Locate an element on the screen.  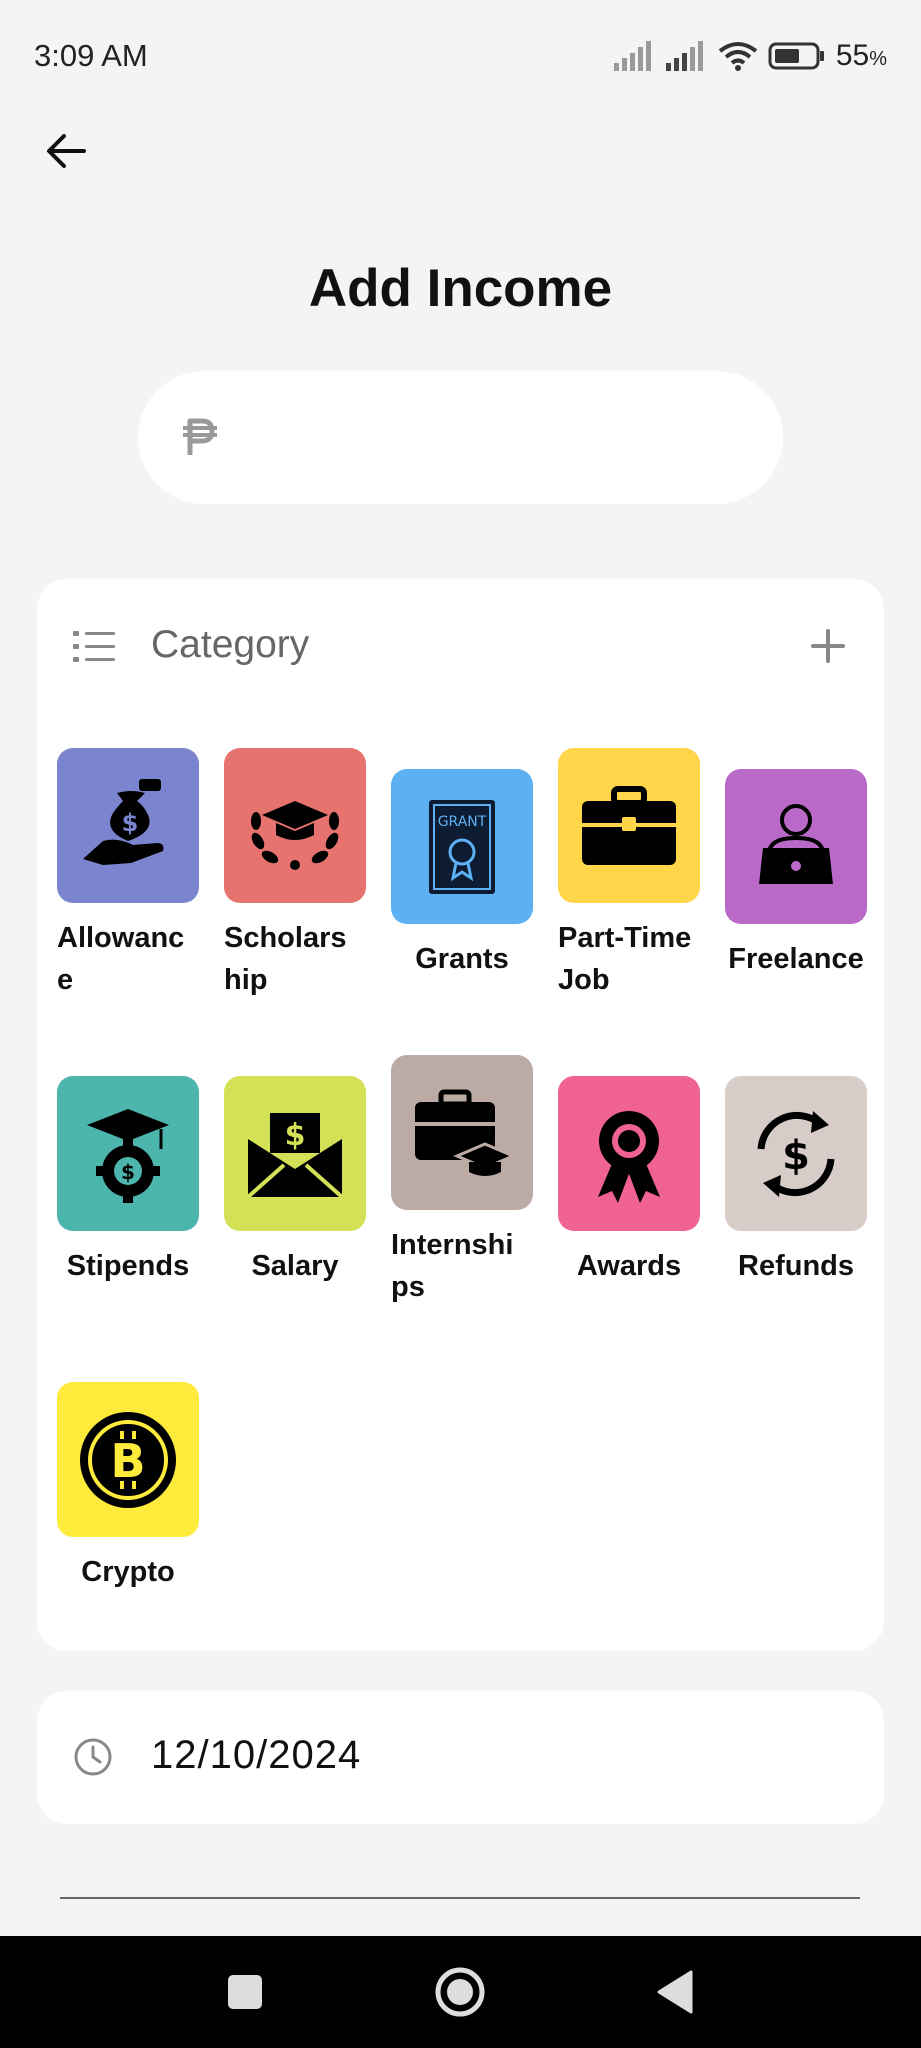
home-button is located at coordinates (460, 1992).